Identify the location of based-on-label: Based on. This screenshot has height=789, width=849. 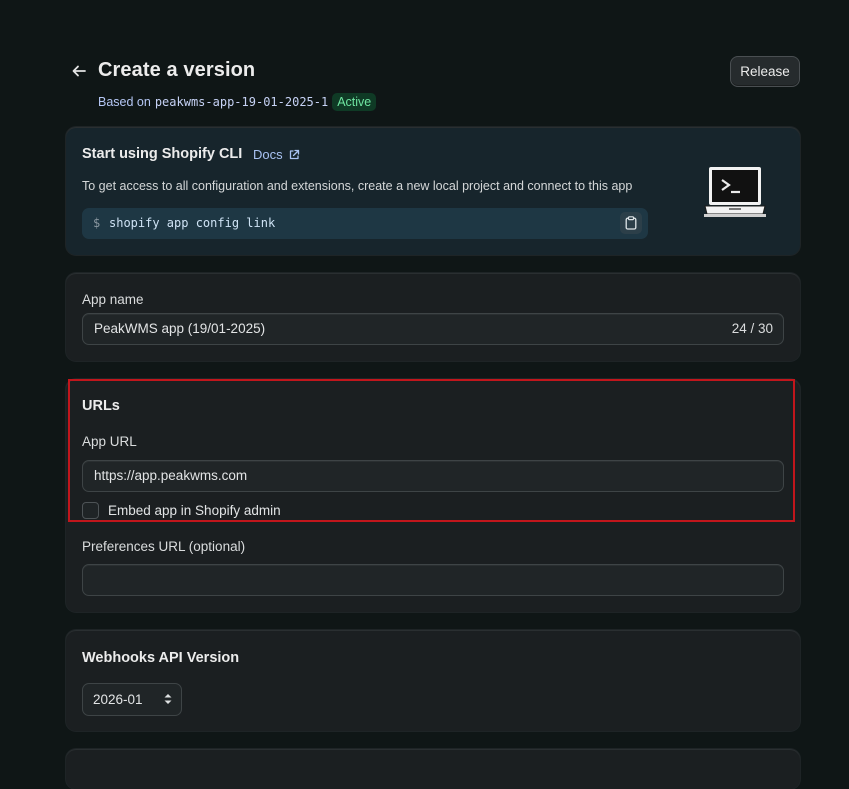
(124, 102).